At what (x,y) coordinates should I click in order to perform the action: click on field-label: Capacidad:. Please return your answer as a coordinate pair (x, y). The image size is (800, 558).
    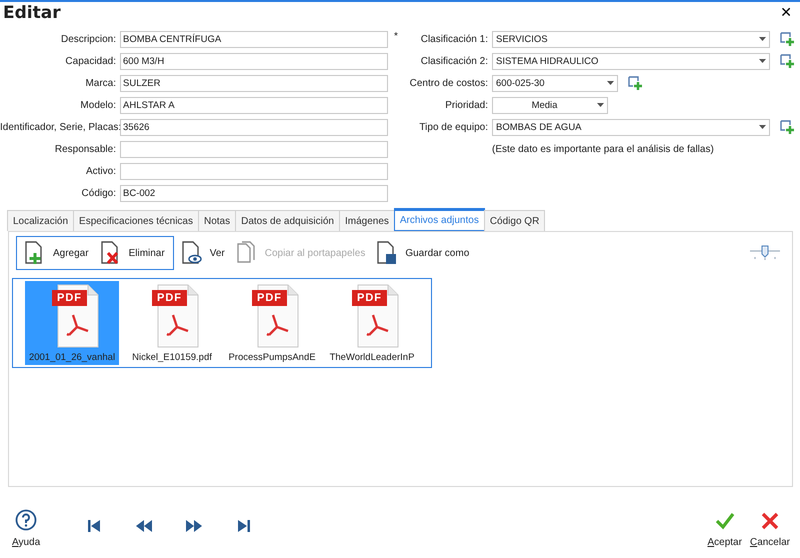
    Looking at the image, I should click on (90, 61).